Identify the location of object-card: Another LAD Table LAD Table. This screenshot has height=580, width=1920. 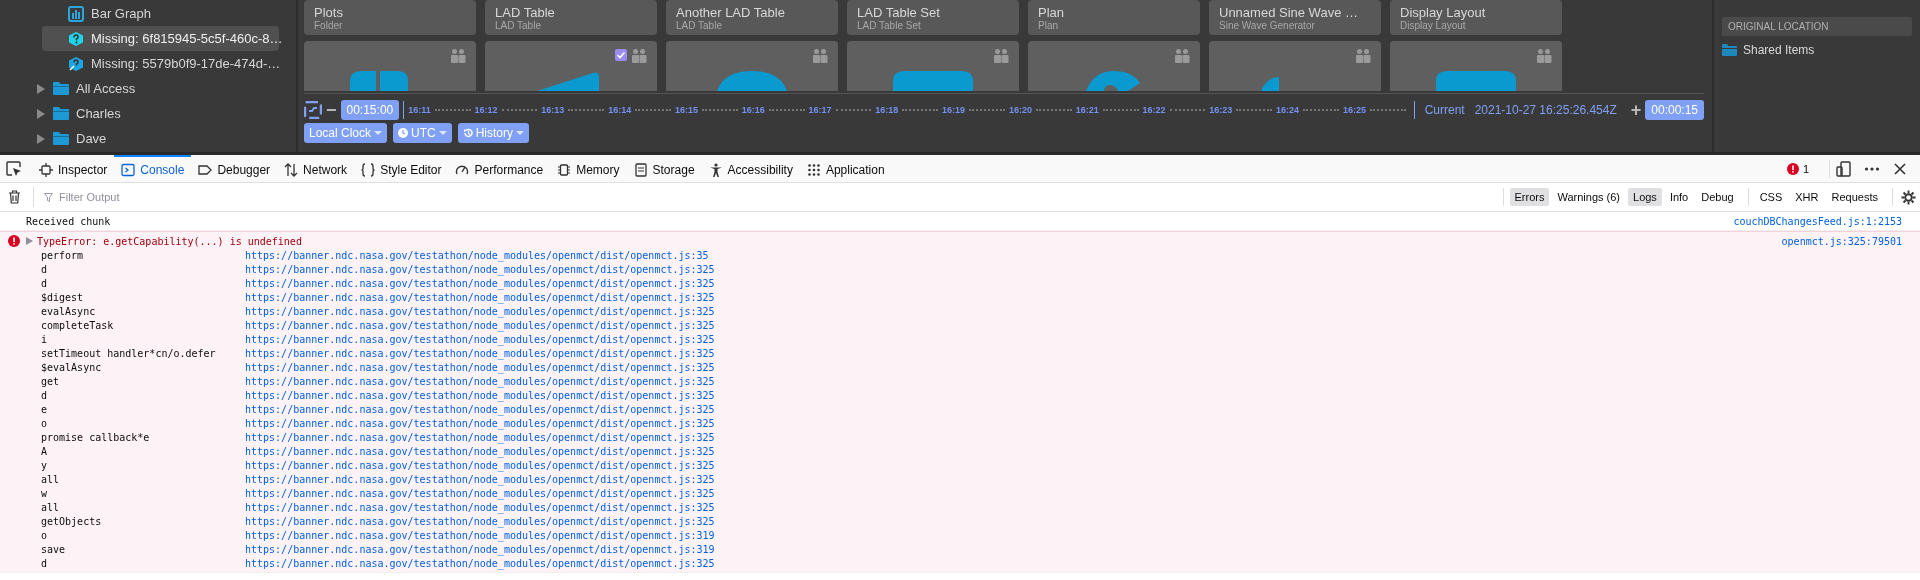
(752, 17).